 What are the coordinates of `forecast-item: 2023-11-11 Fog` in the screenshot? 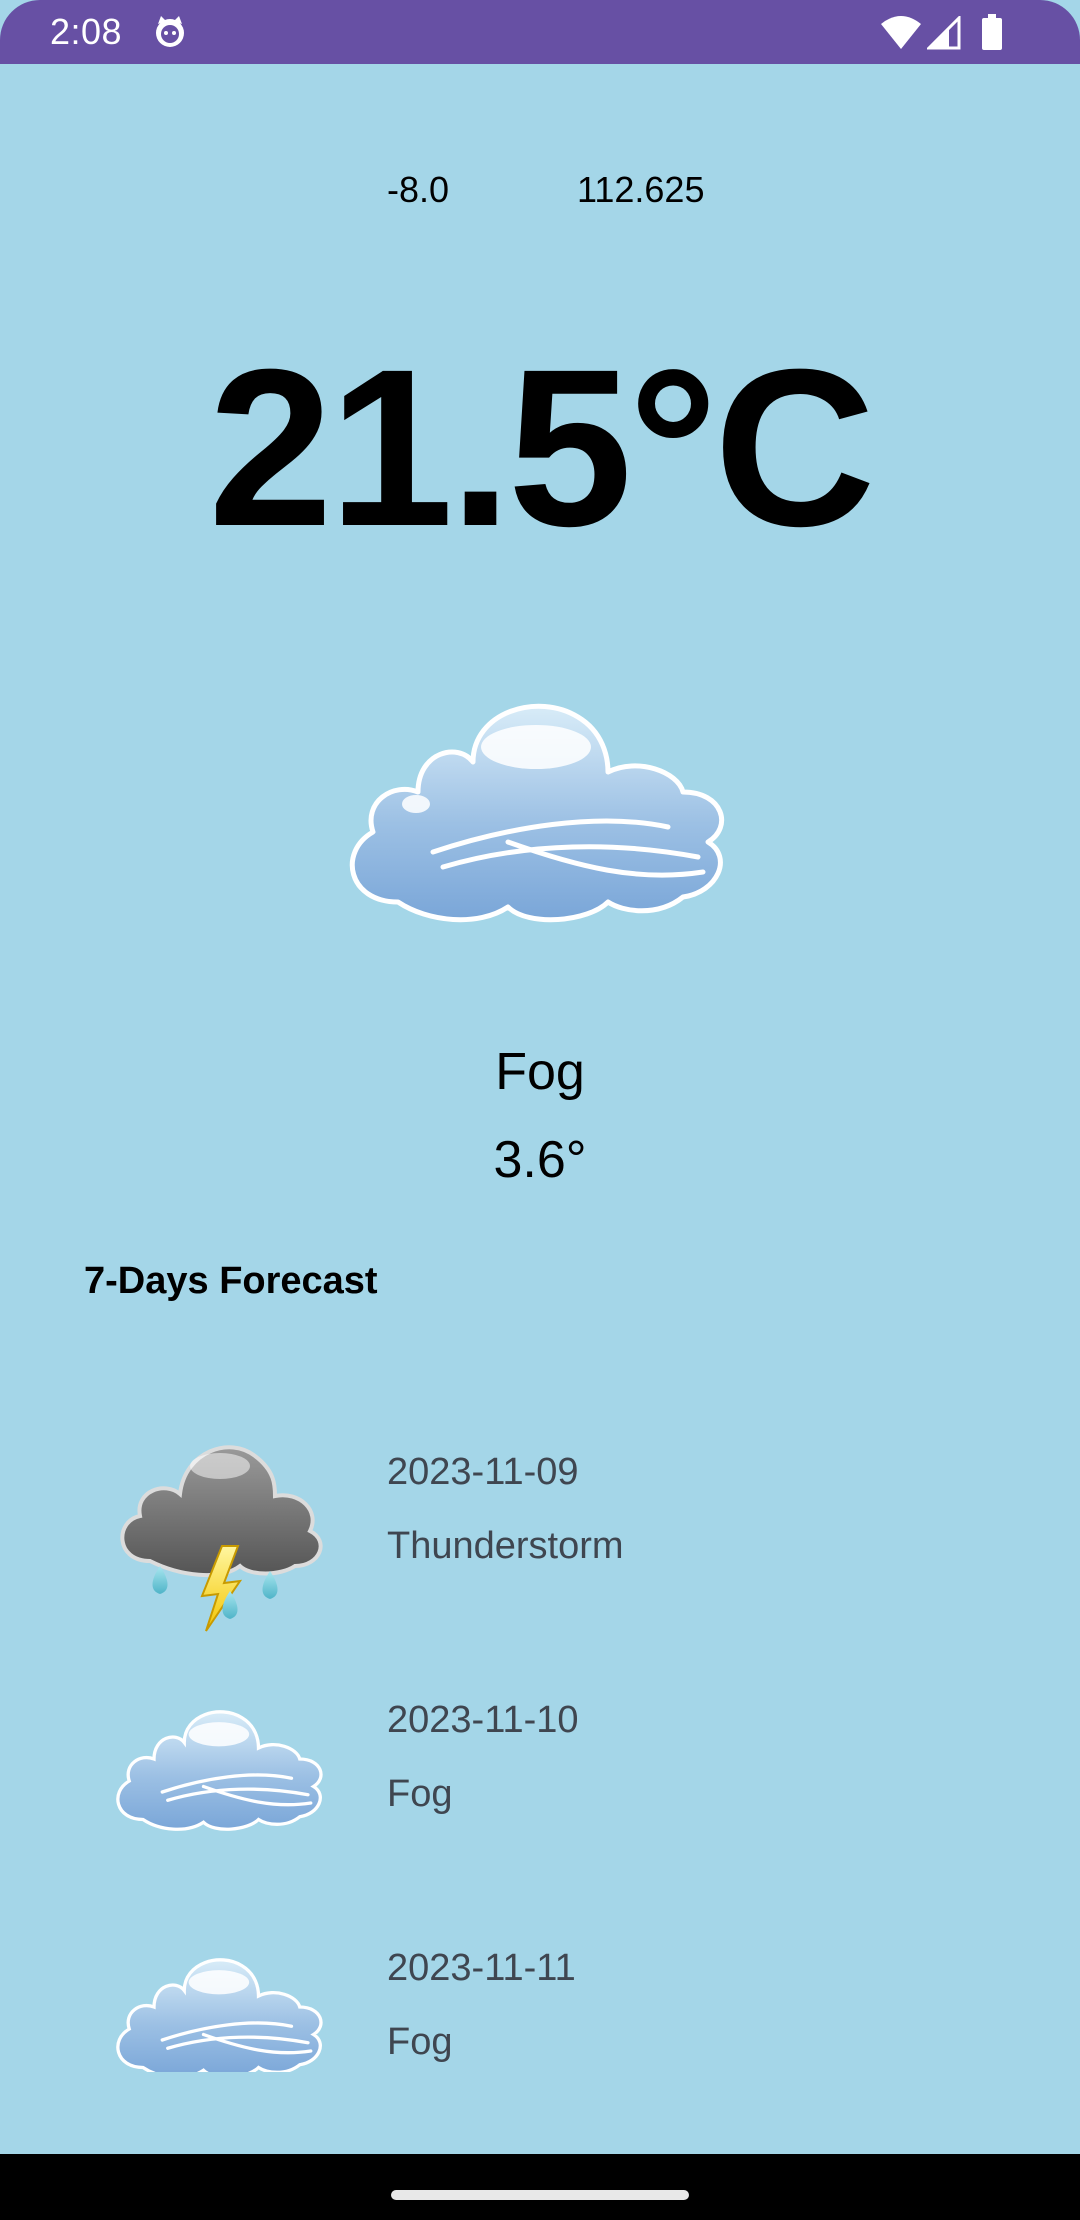 It's located at (540, 1984).